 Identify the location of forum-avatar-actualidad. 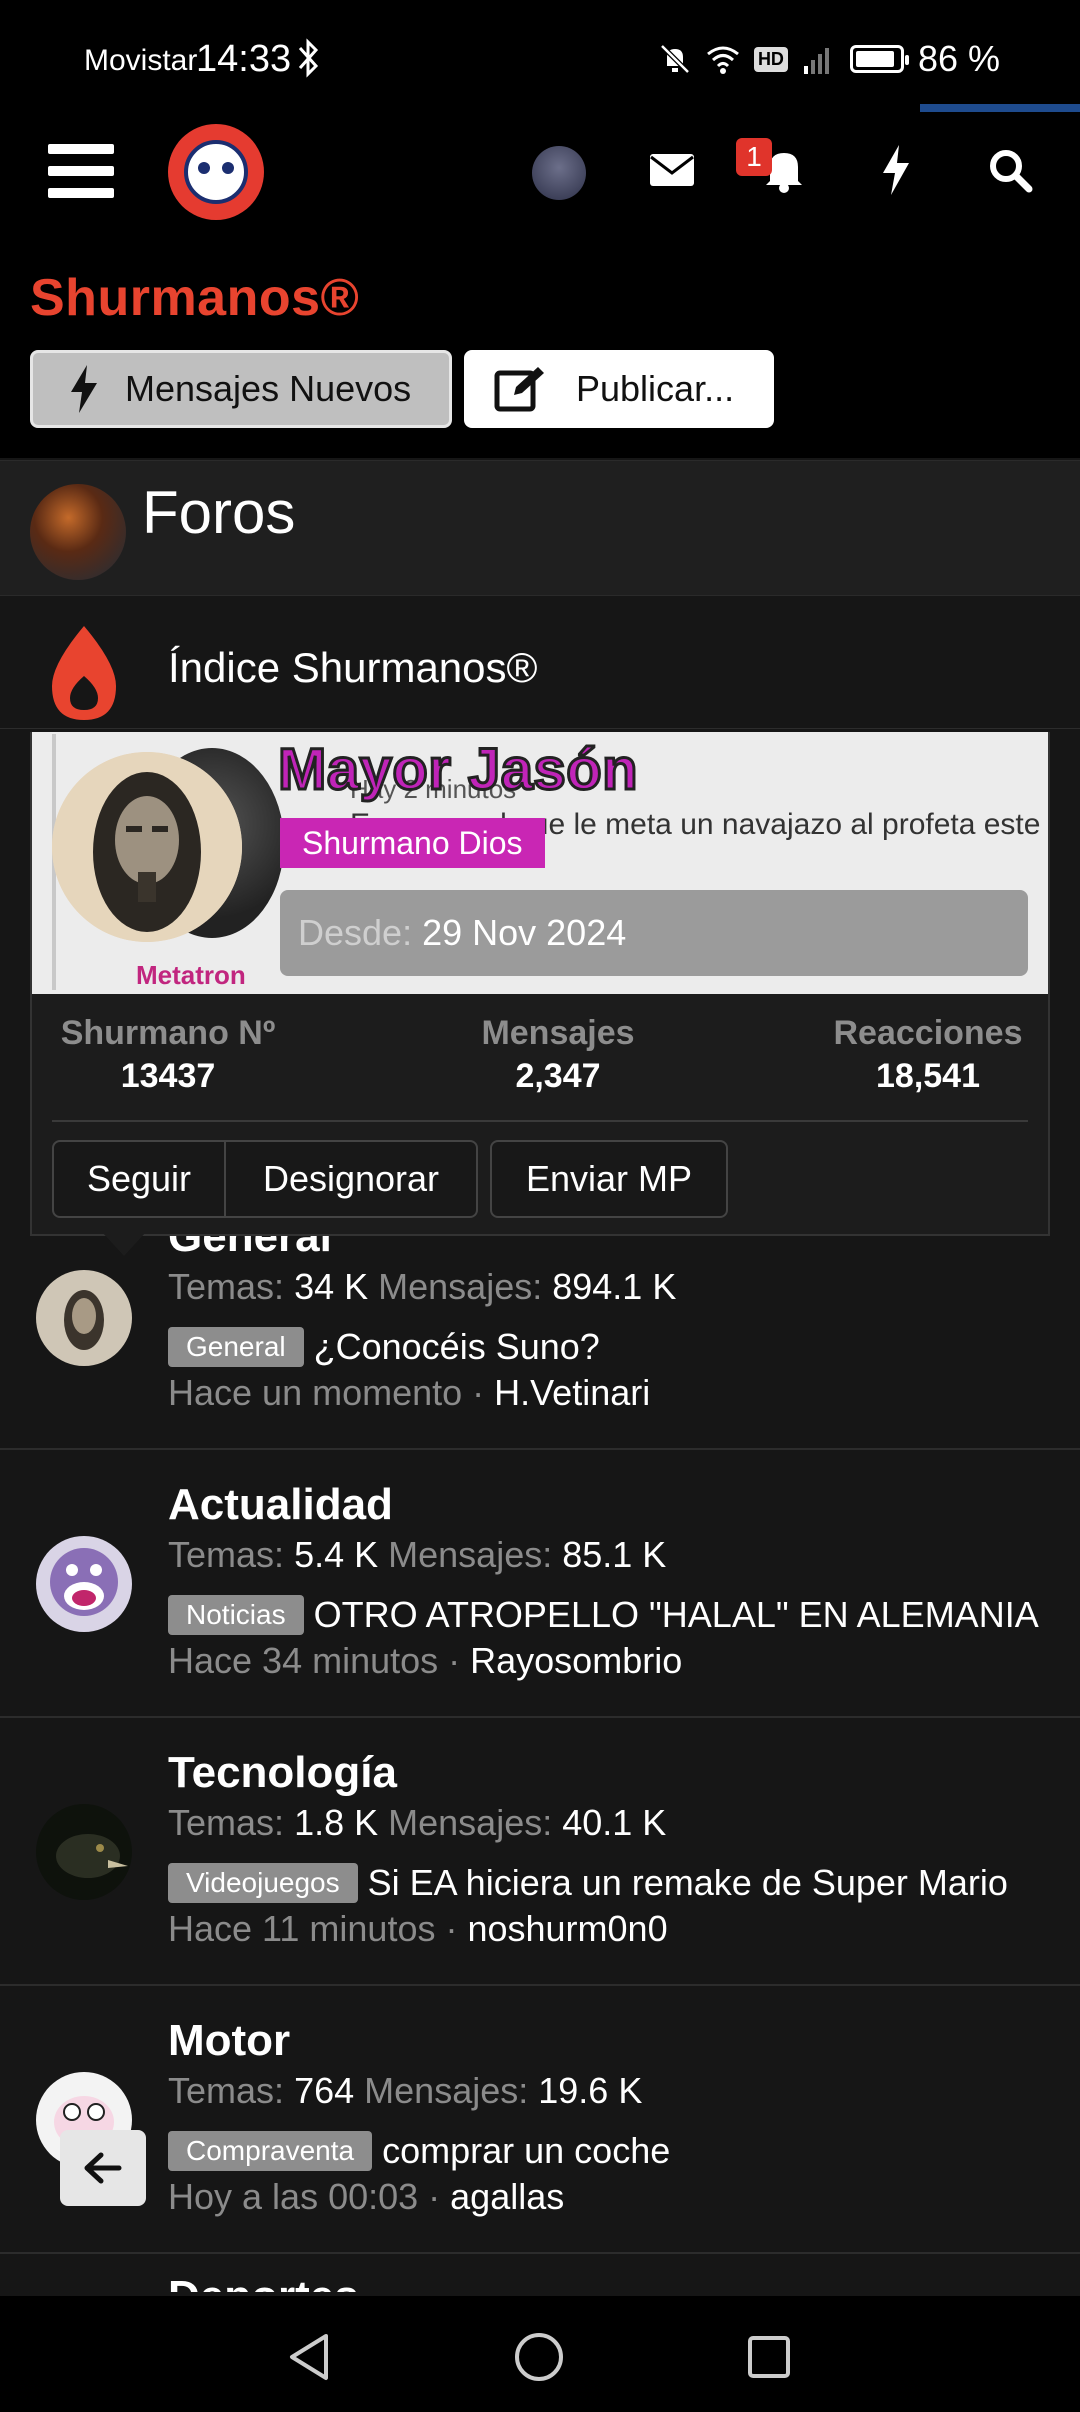
(84, 1584).